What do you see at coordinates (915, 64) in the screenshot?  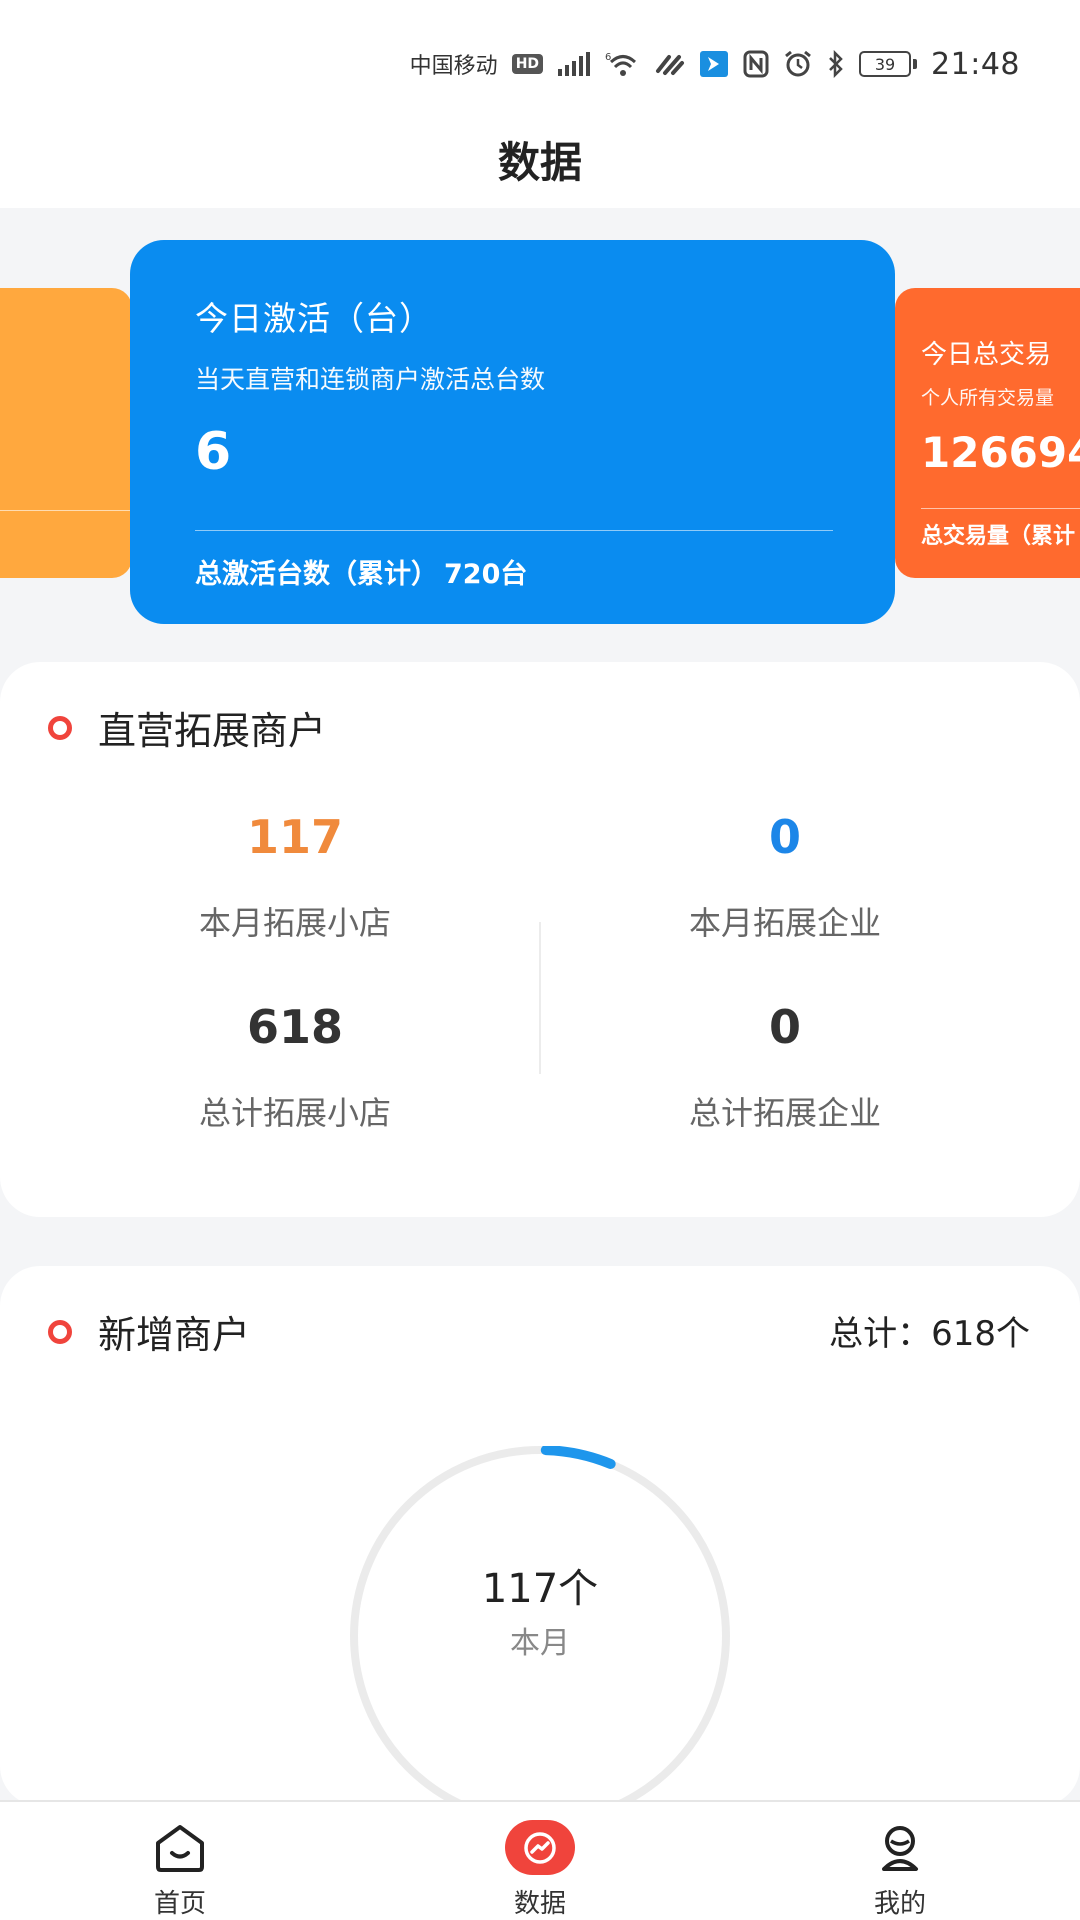 I see `battery-tip` at bounding box center [915, 64].